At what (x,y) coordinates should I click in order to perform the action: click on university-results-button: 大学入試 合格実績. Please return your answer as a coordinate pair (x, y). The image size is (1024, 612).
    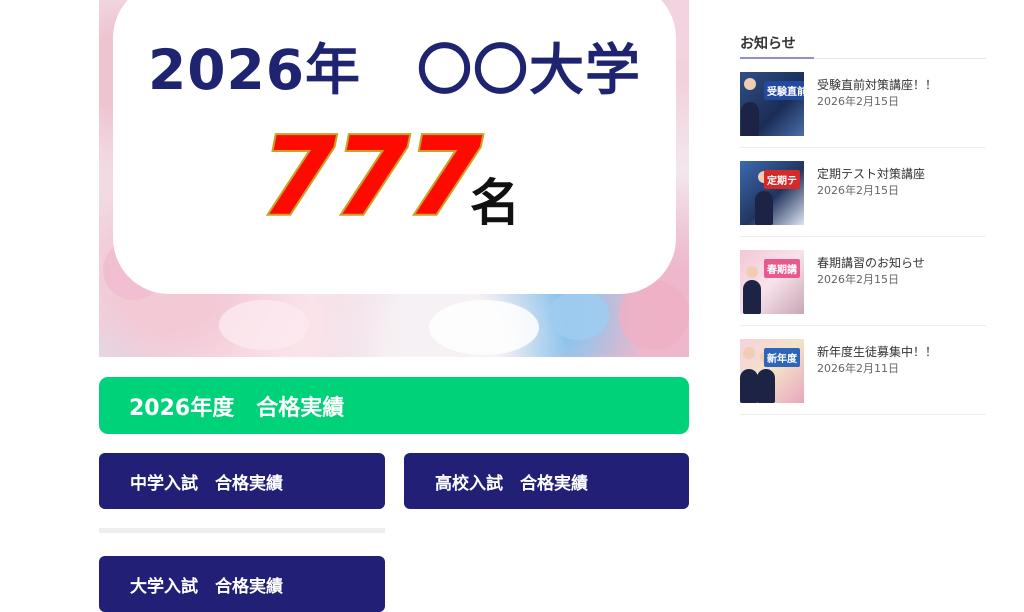
    Looking at the image, I should click on (242, 584).